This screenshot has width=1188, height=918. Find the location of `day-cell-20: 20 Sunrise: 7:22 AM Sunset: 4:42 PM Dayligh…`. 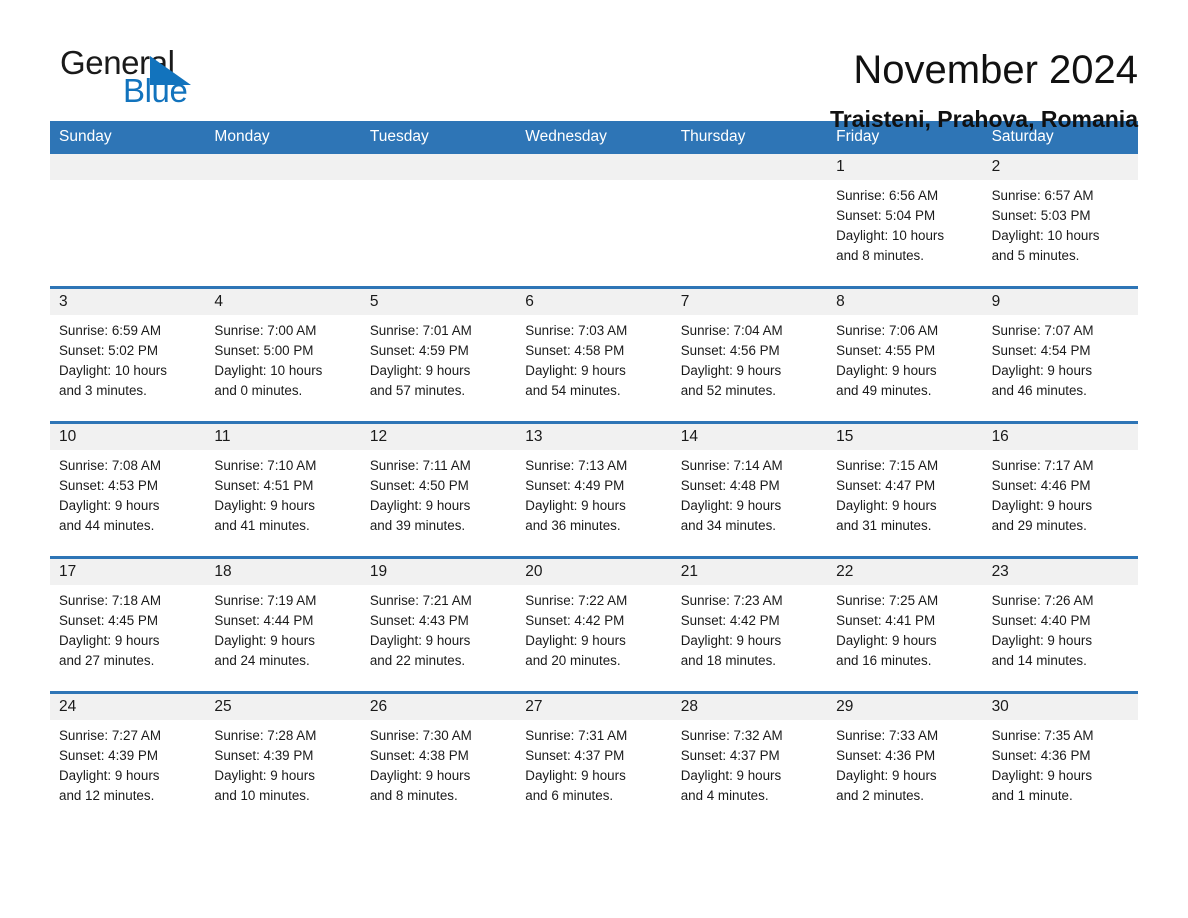

day-cell-20: 20 Sunrise: 7:22 AM Sunset: 4:42 PM Dayligh… is located at coordinates (594, 625).